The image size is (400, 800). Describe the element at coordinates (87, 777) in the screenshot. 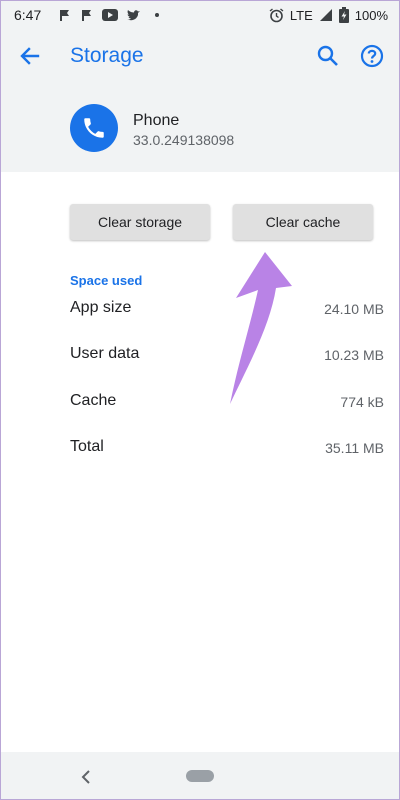

I see `nav-back-icon` at that location.